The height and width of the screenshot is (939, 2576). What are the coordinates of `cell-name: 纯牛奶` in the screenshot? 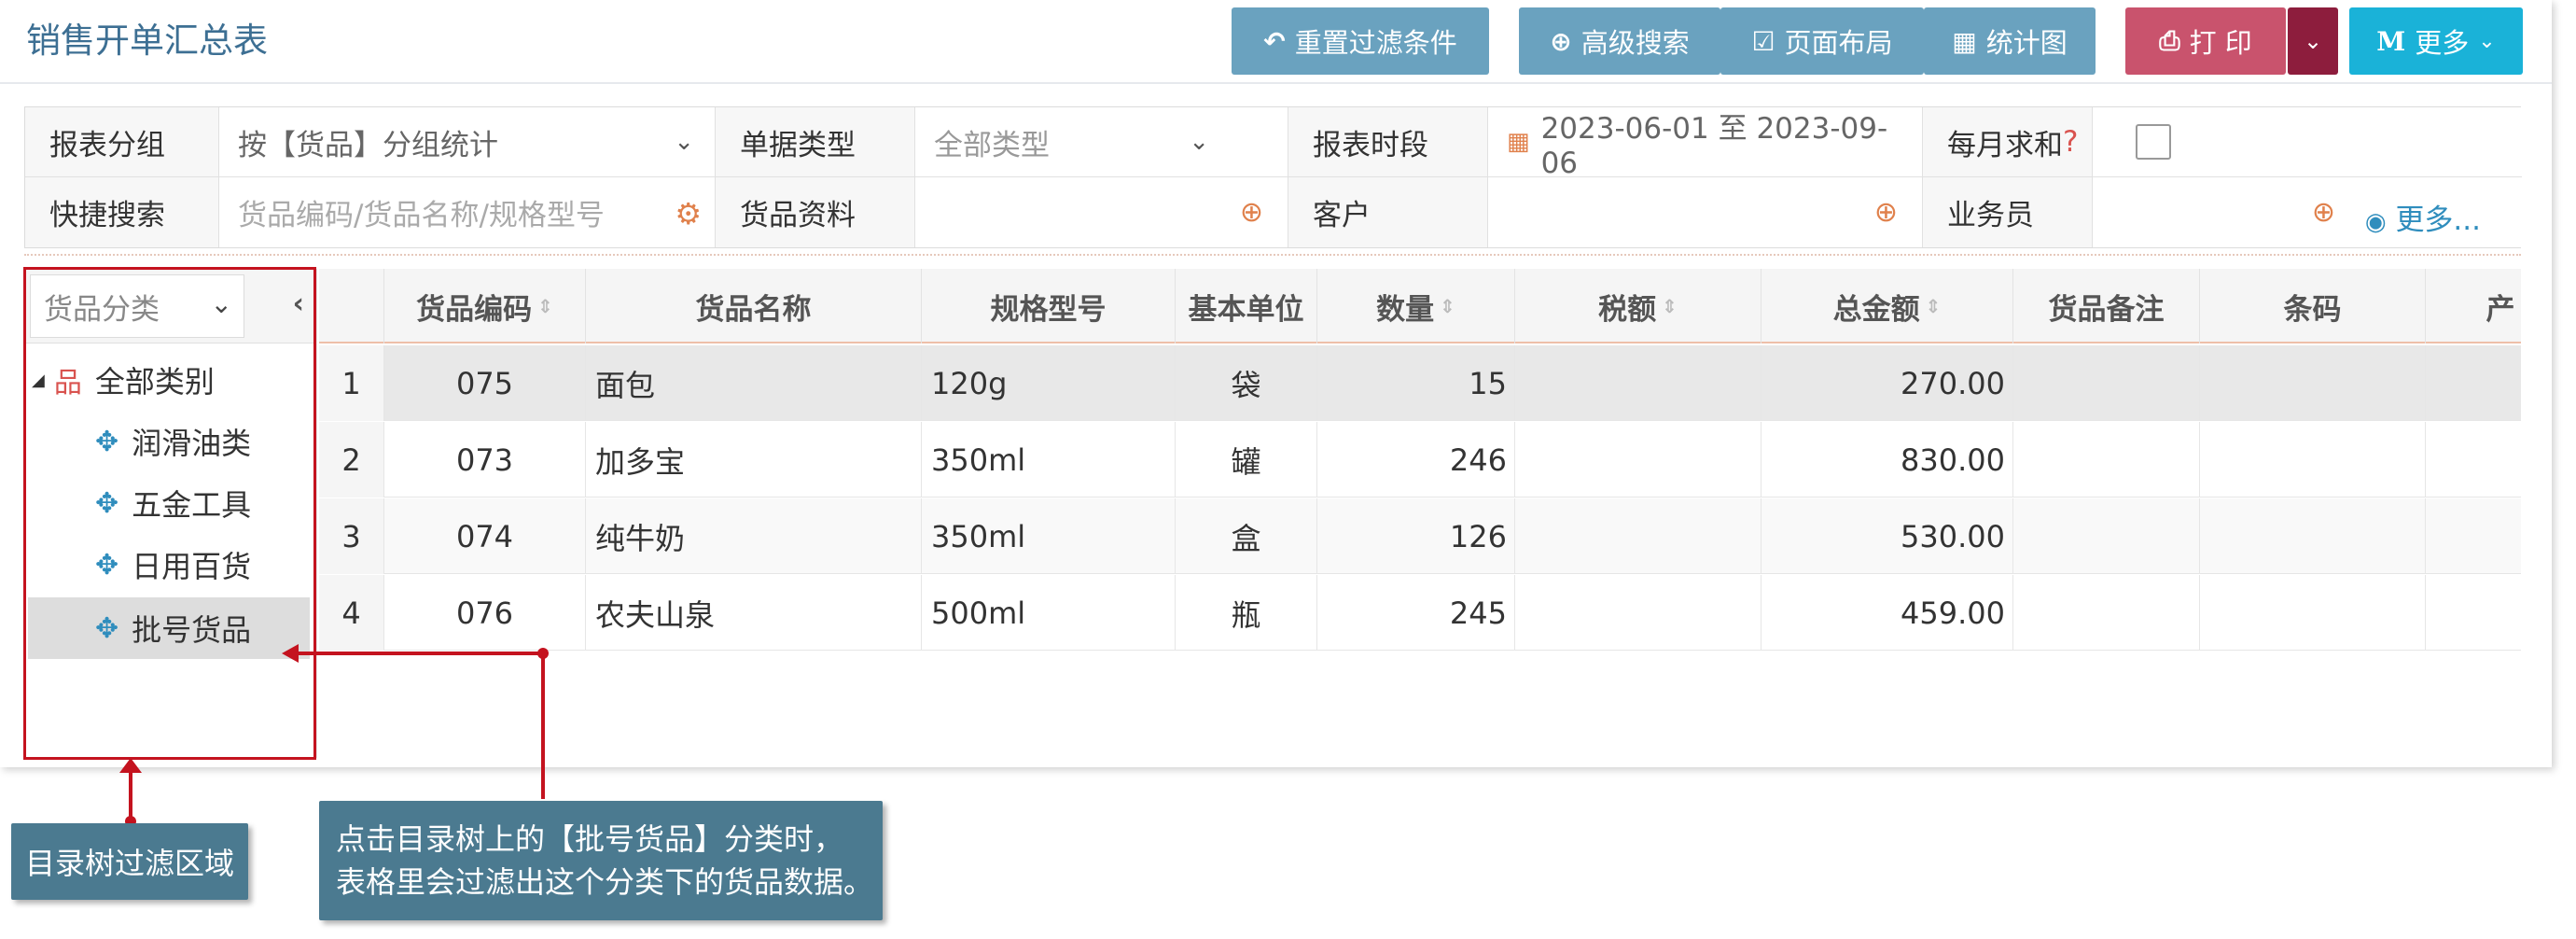 It's located at (754, 536).